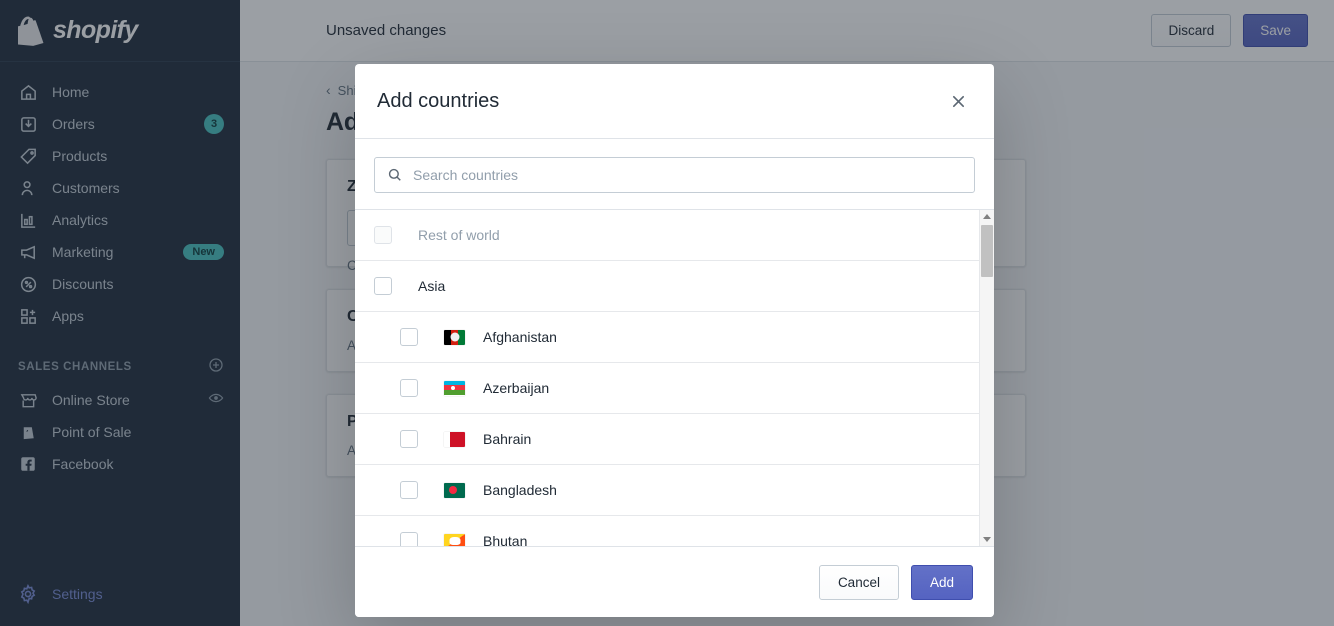 This screenshot has height=626, width=1334. Describe the element at coordinates (674, 101) in the screenshot. I see `modal-header: Add countries` at that location.